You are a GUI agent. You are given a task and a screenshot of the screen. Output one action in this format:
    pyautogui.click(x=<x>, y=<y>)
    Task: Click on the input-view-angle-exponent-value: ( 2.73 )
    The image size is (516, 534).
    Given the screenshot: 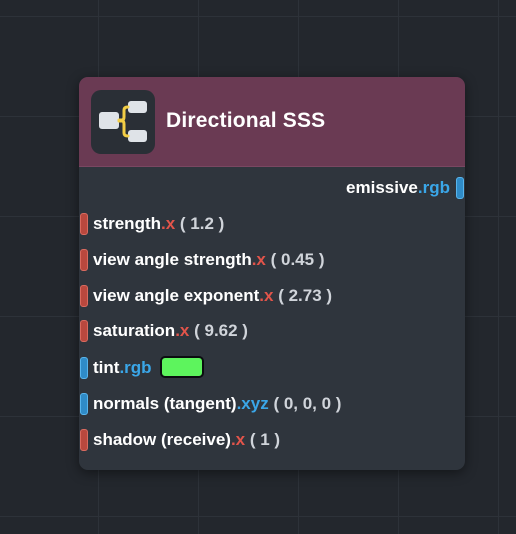 What is the action you would take?
    pyautogui.click(x=305, y=295)
    